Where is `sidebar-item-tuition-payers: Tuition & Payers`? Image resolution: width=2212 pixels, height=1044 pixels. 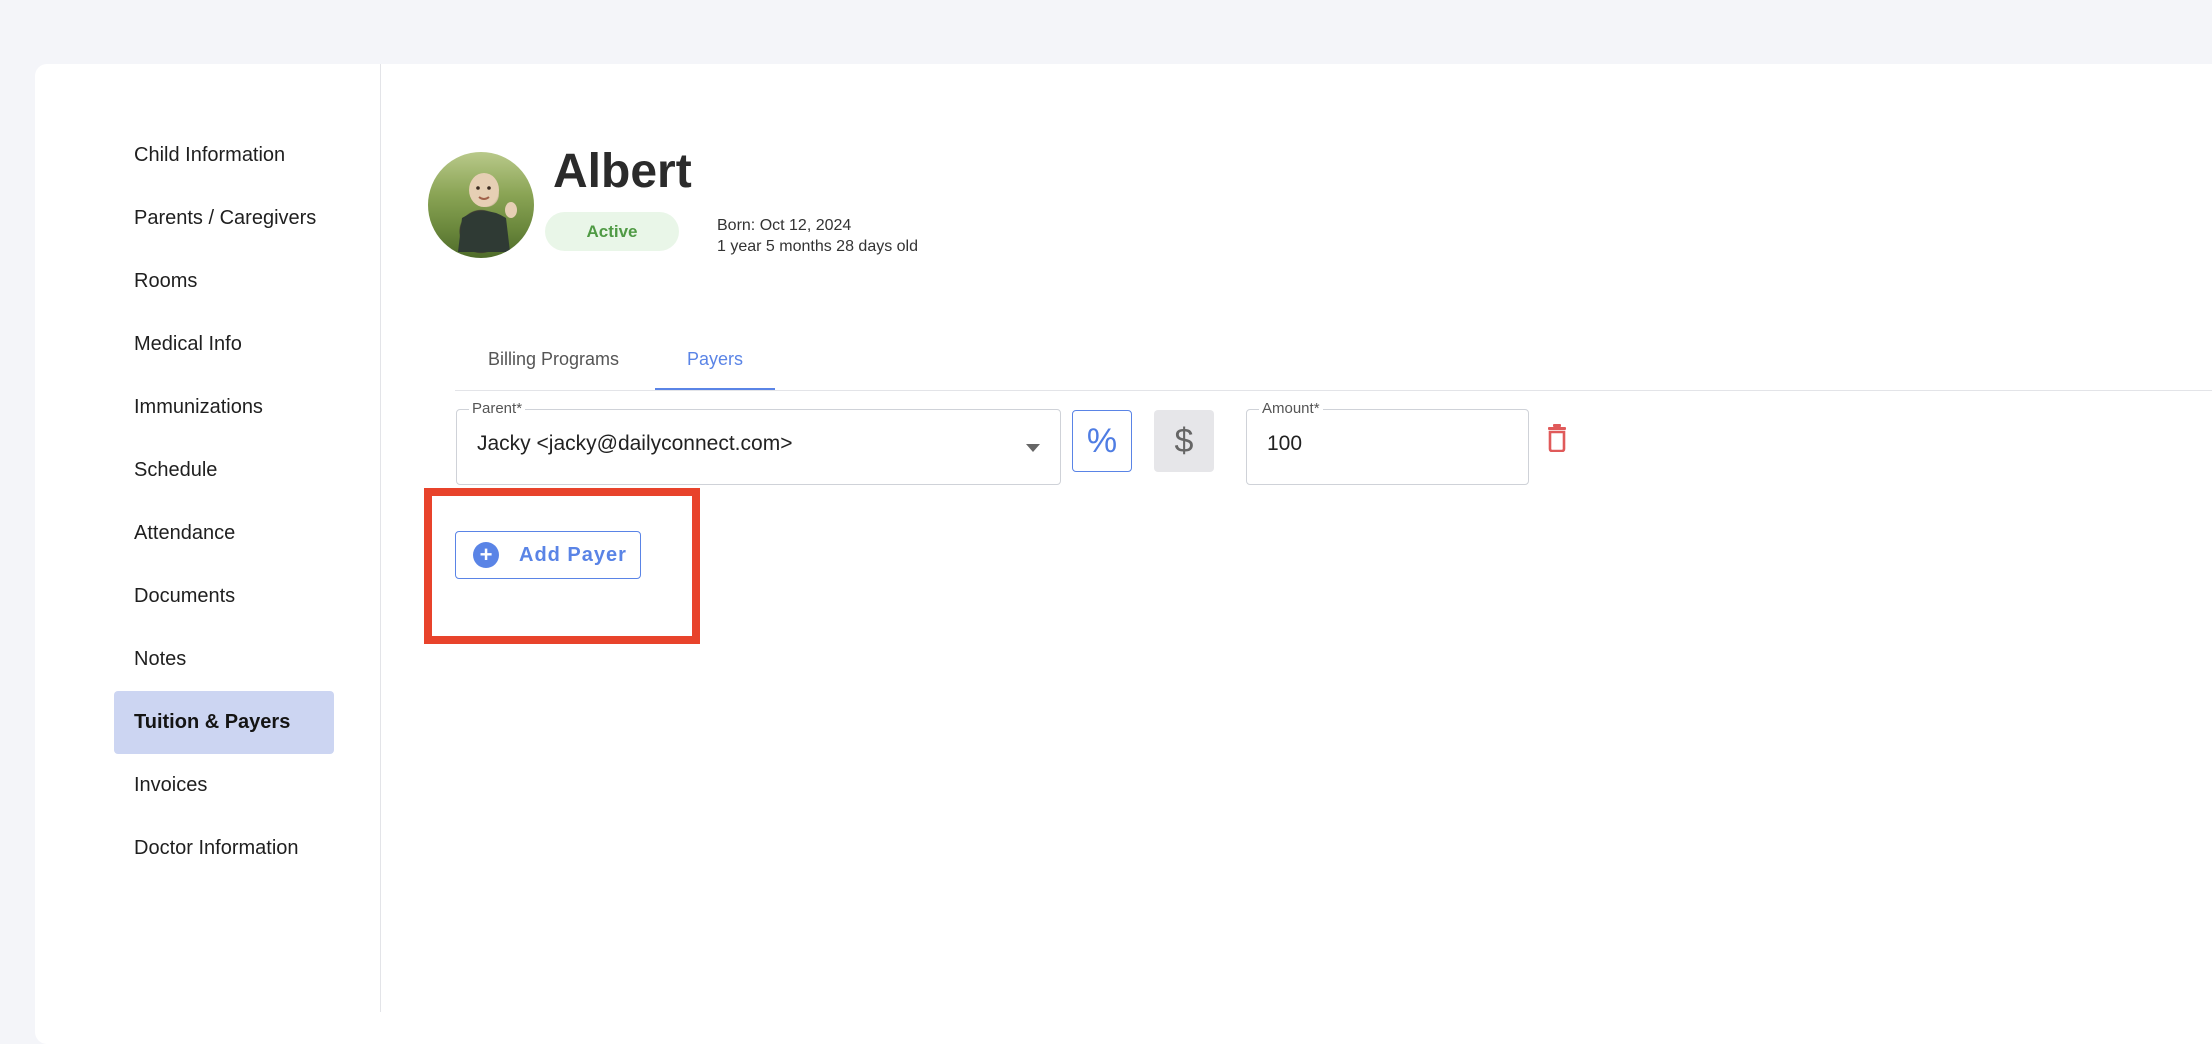
sidebar-item-tuition-payers: Tuition & Payers is located at coordinates (224, 722).